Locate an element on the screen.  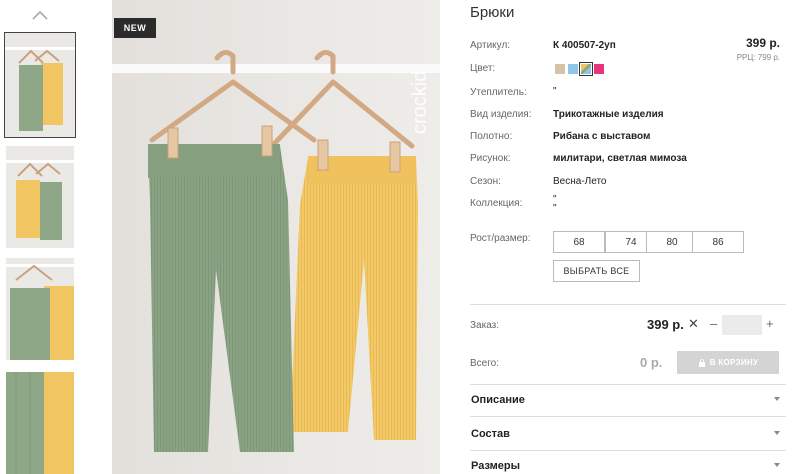
fabric-value: Рибана с выставом is located at coordinates (602, 136).